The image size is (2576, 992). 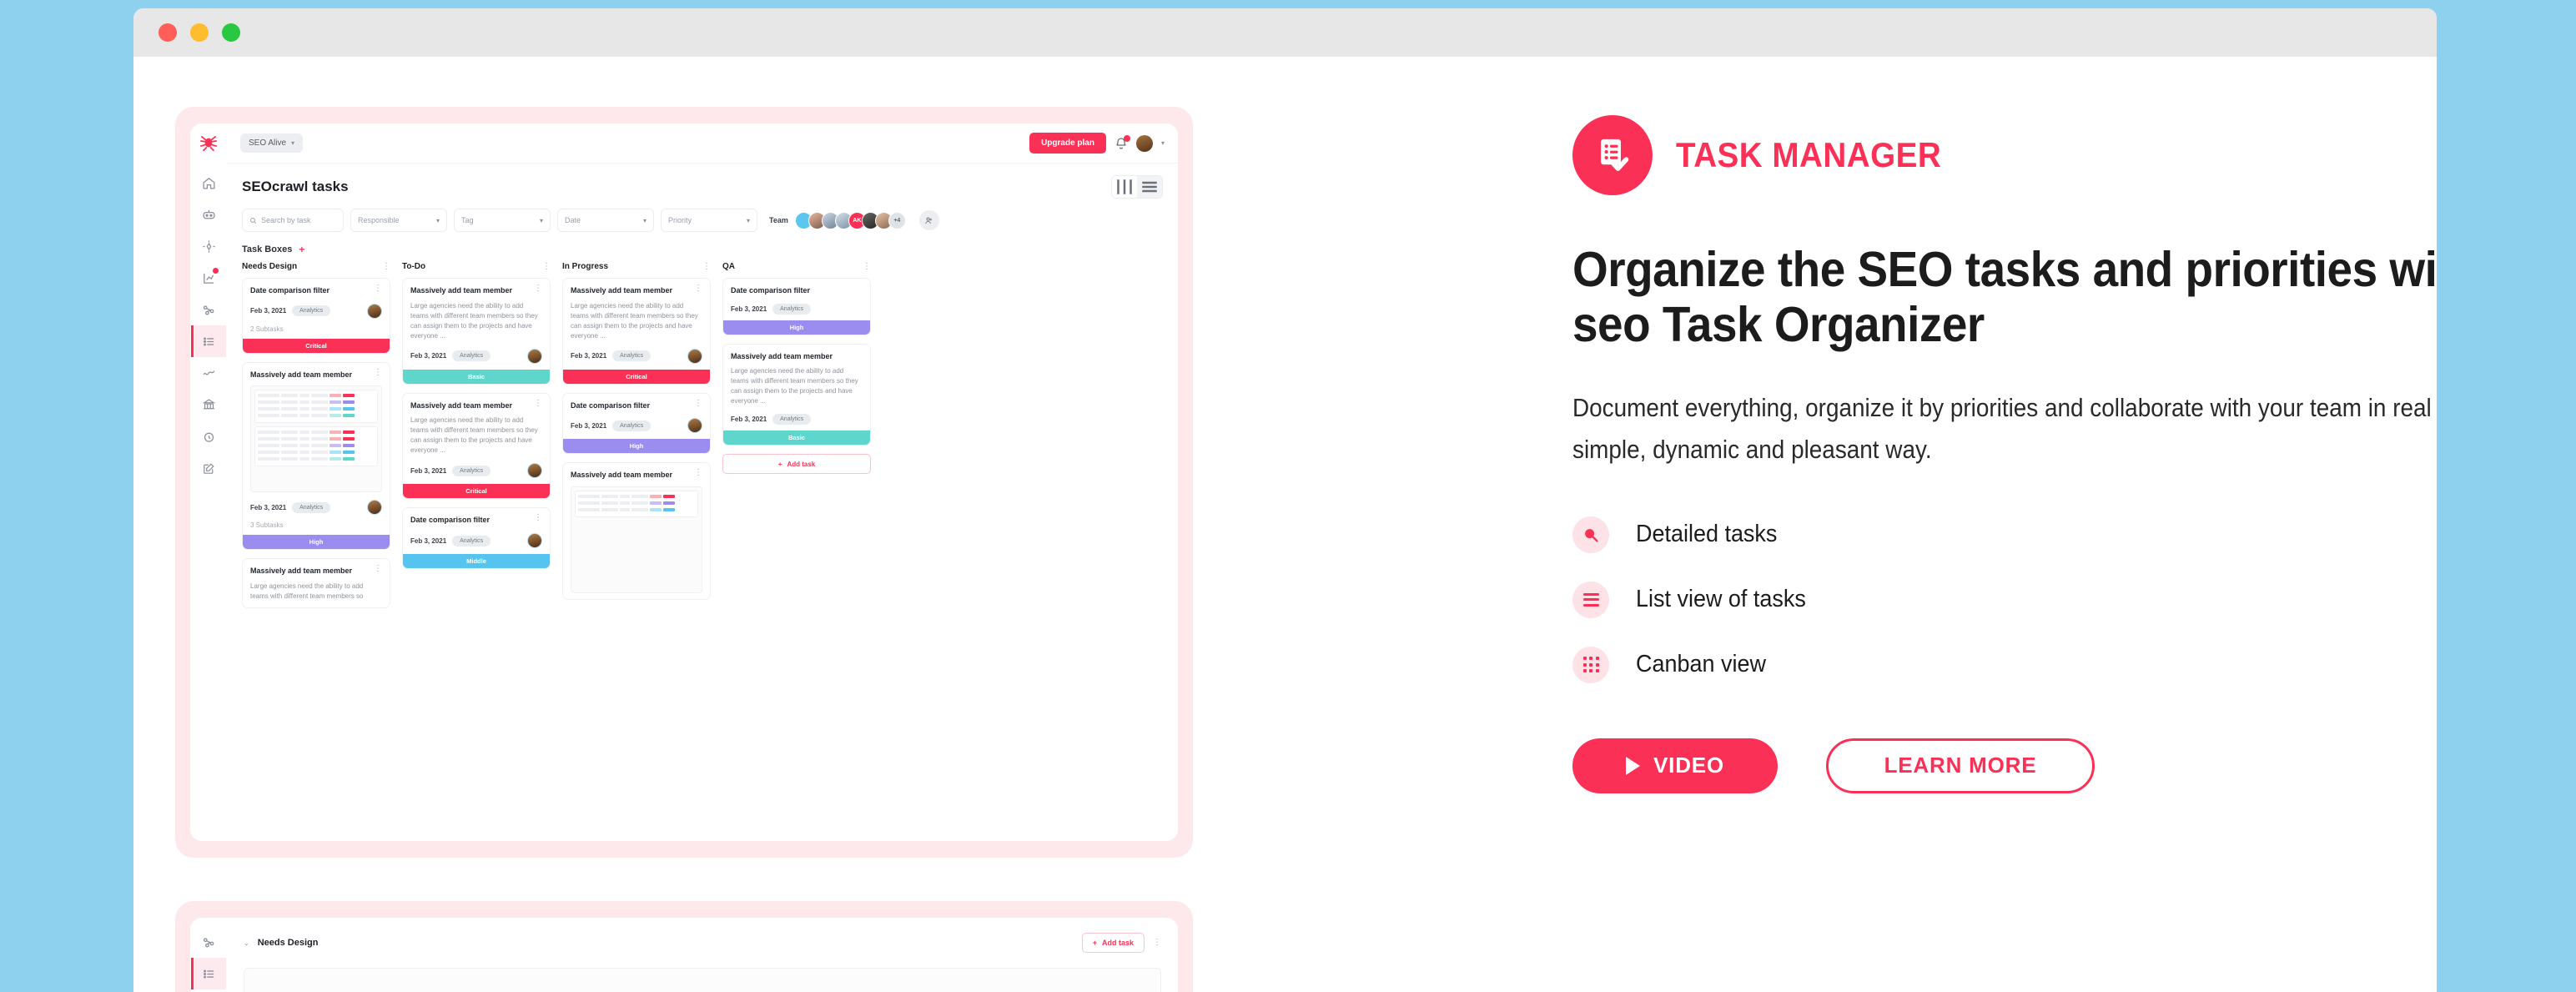 I want to click on filter-priority-label: Priority, so click(x=680, y=220).